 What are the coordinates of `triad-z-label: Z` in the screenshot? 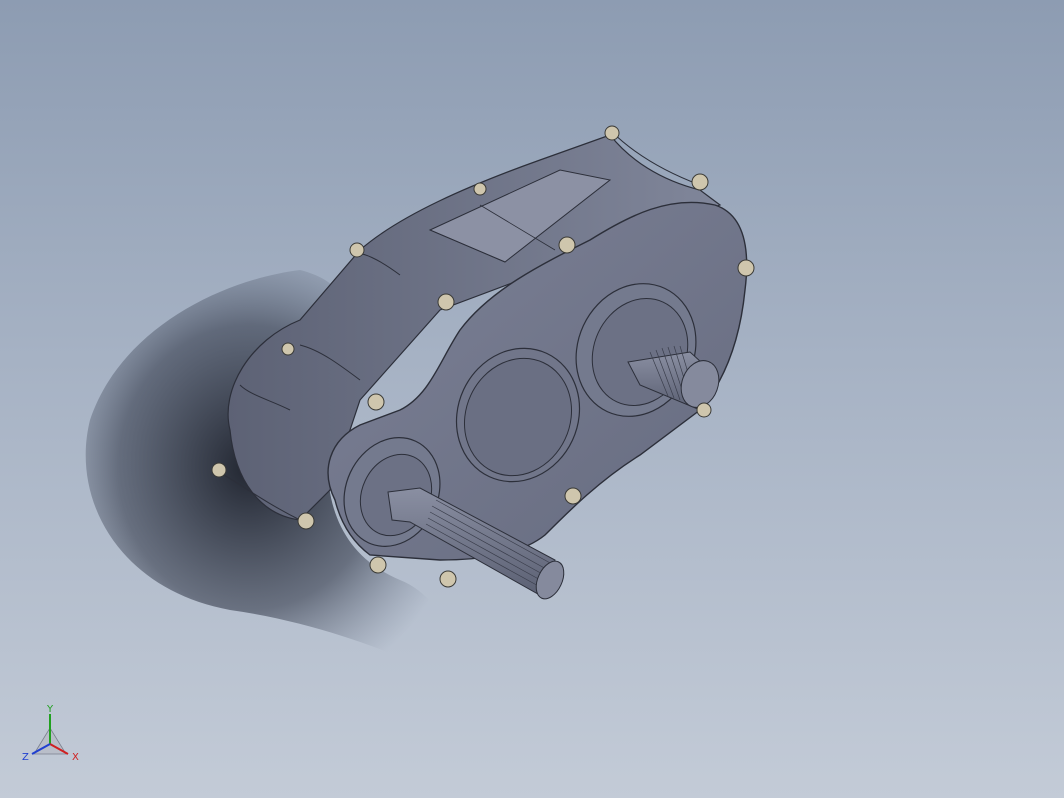 It's located at (25, 757).